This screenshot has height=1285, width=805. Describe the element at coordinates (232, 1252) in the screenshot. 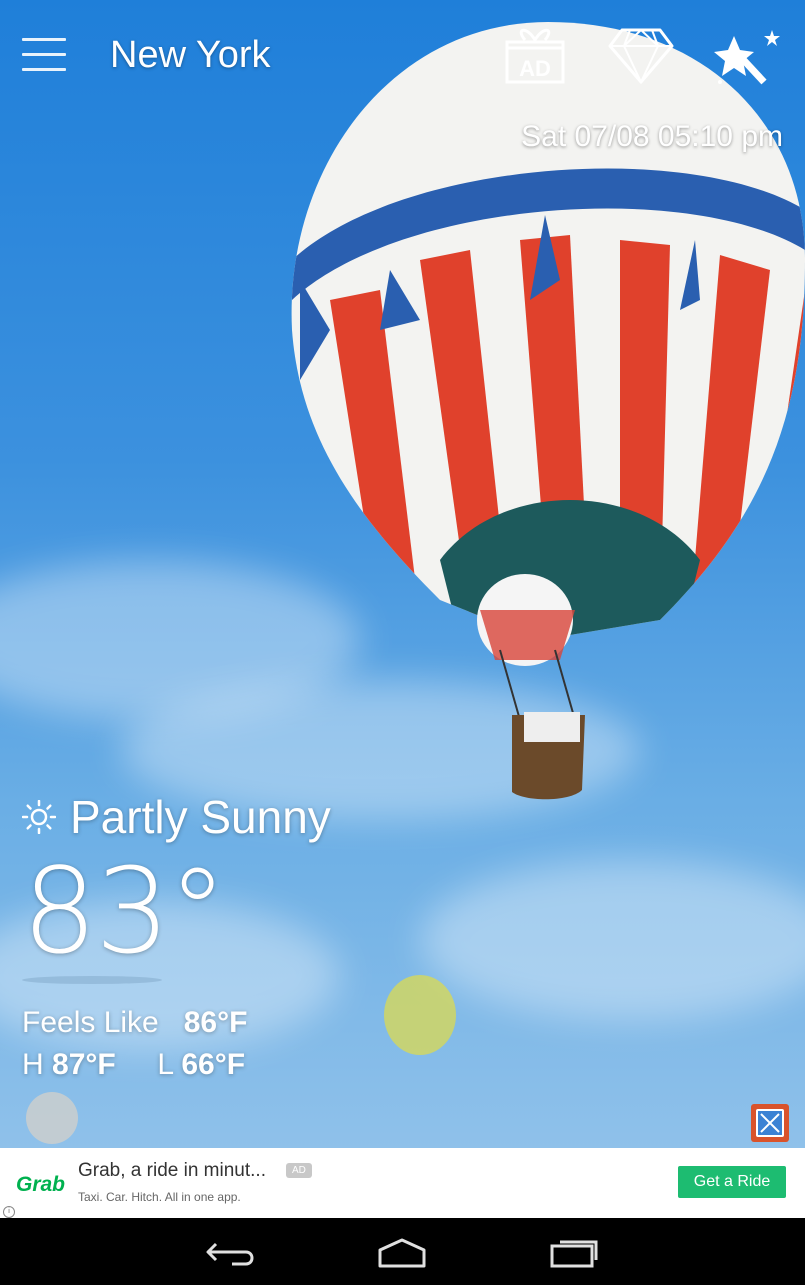

I see `back-icon` at that location.